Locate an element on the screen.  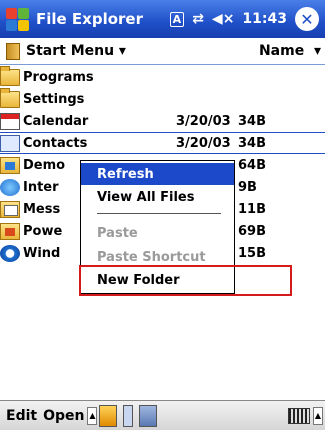
clock: 11:43 is located at coordinates (264, 19).